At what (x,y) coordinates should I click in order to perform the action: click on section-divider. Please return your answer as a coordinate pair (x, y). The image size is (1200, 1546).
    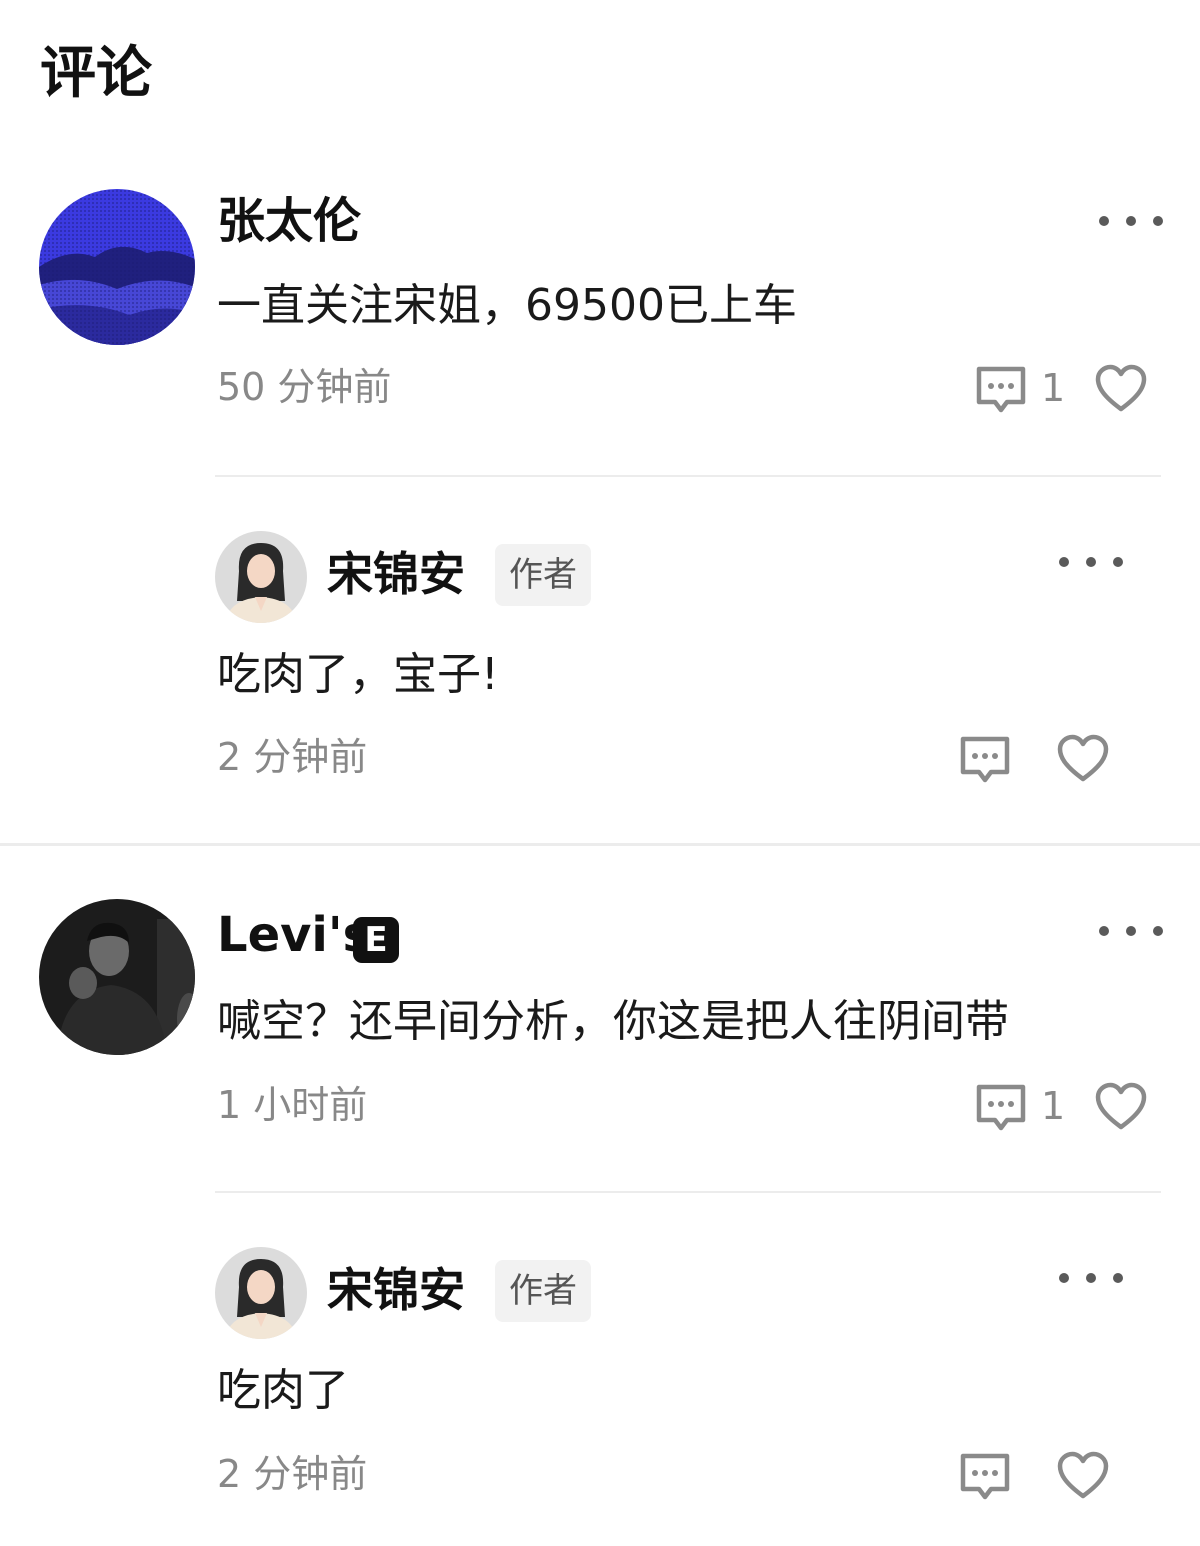
    Looking at the image, I should click on (600, 844).